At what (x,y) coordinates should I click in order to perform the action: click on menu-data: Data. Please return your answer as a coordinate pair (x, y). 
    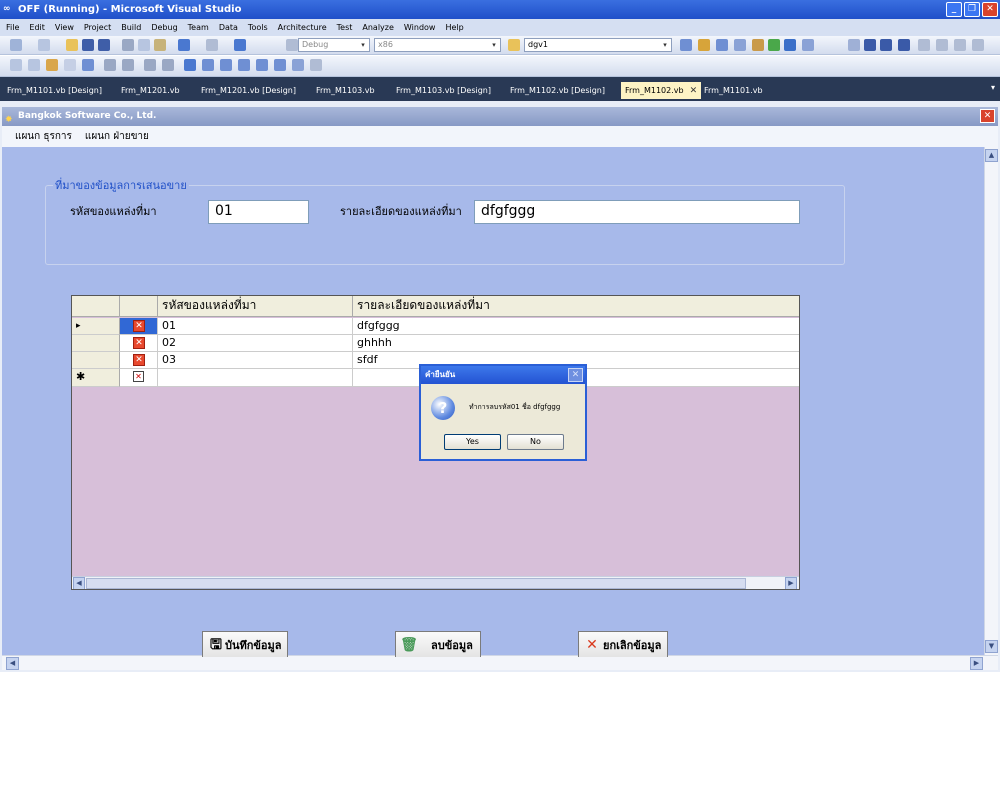
    Looking at the image, I should click on (228, 27).